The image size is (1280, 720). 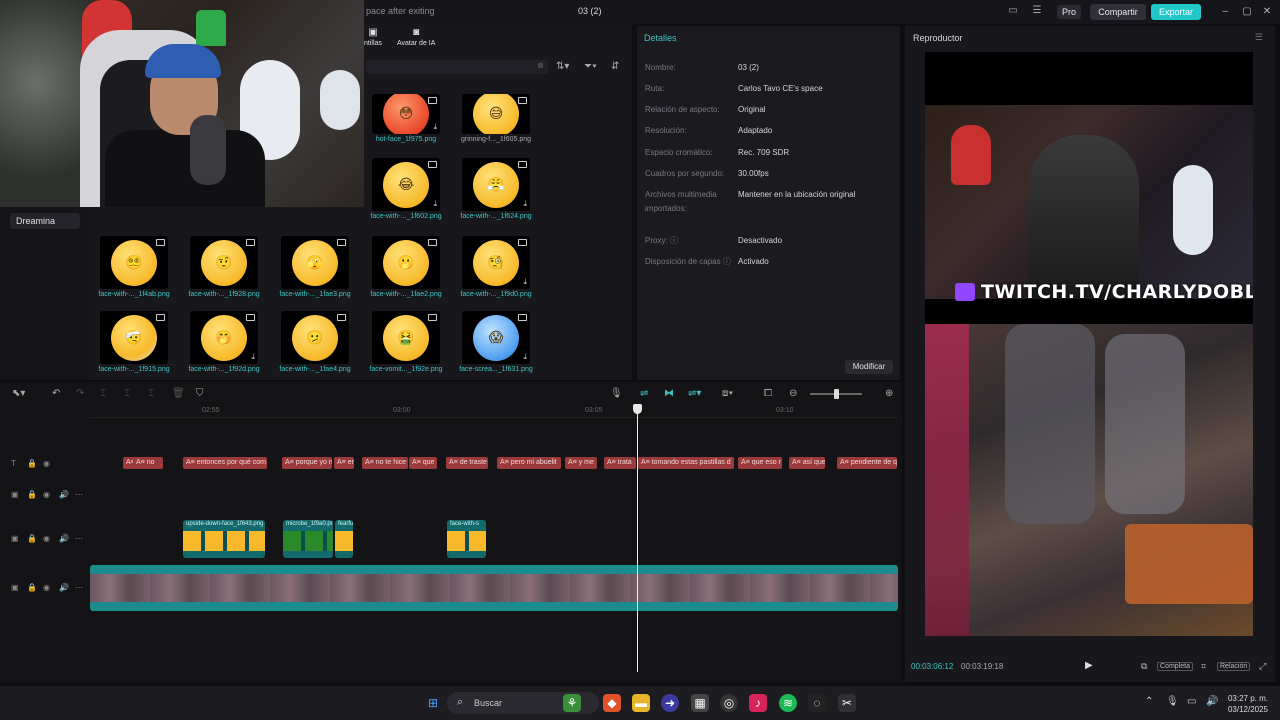 I want to click on minimize-icon: –, so click(x=1225, y=12).